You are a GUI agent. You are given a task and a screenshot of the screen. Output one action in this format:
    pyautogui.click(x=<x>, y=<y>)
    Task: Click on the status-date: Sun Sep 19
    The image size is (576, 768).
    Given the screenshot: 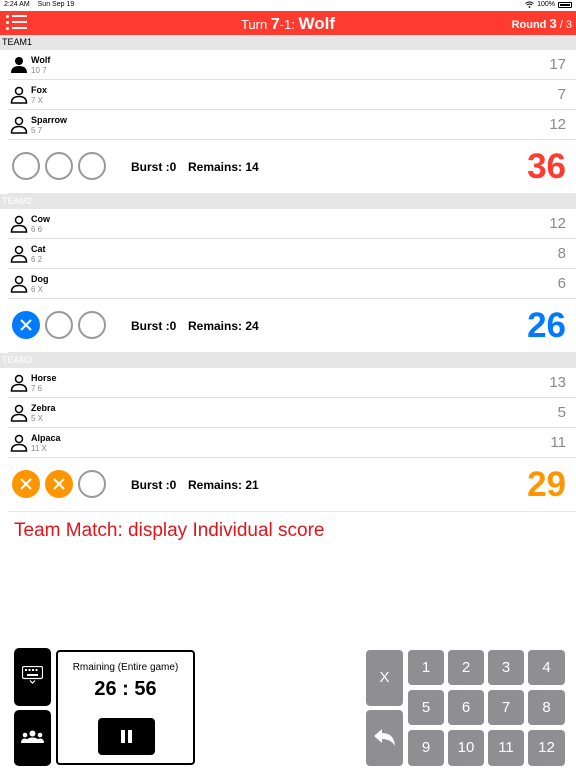 What is the action you would take?
    pyautogui.click(x=56, y=4)
    